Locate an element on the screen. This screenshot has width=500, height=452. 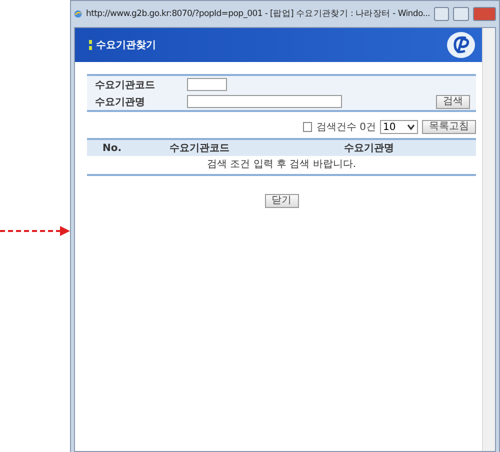
close-button is located at coordinates (484, 14).